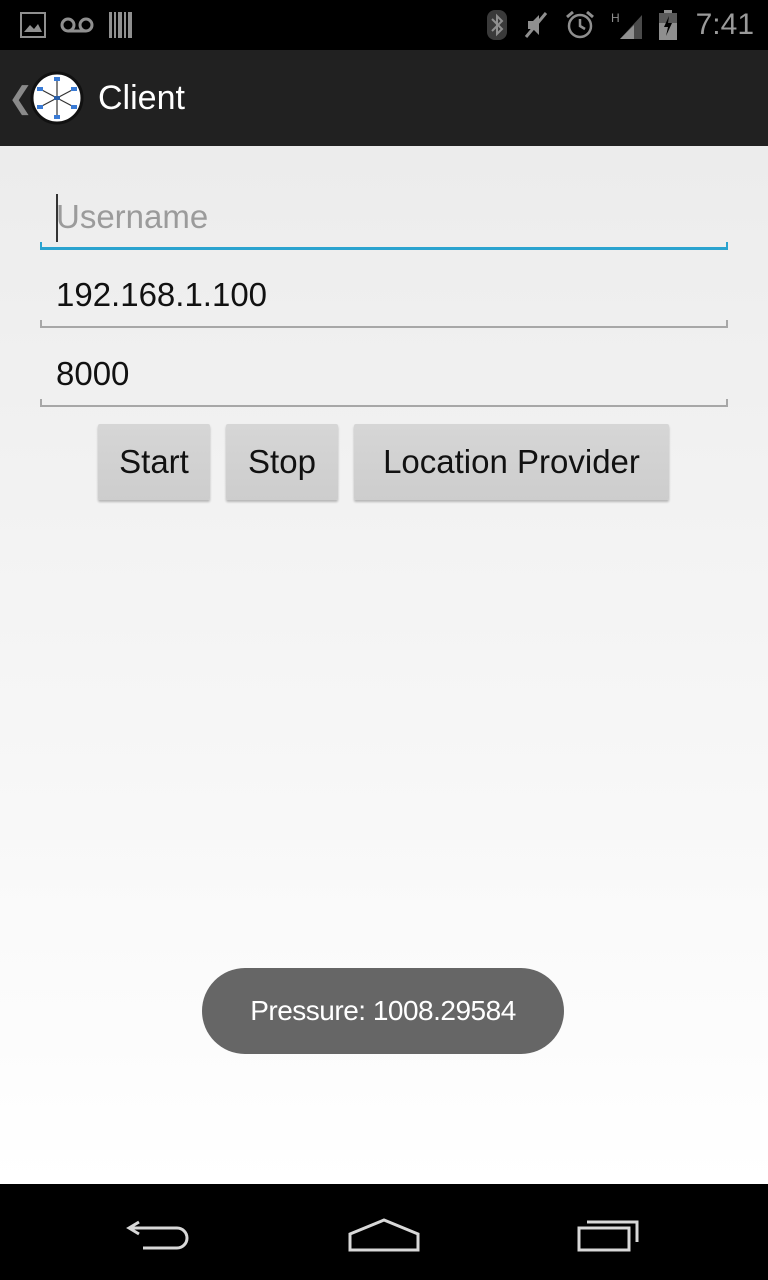 The height and width of the screenshot is (1280, 768). I want to click on network-type-label: H, so click(615, 18).